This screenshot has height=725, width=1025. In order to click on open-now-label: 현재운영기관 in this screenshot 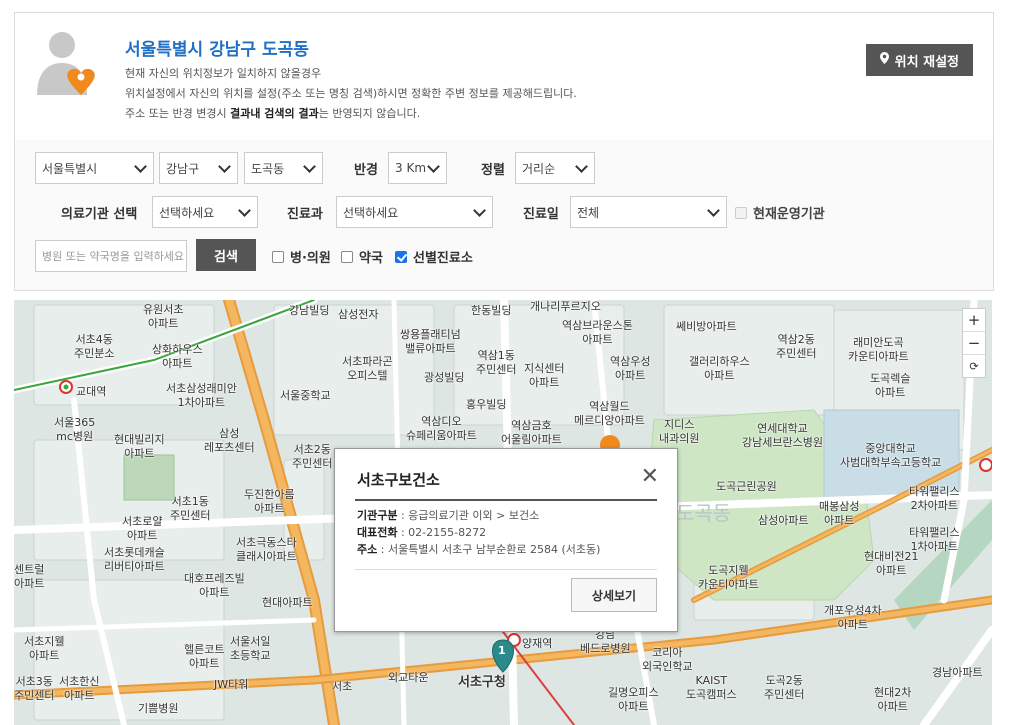, I will do `click(789, 214)`.